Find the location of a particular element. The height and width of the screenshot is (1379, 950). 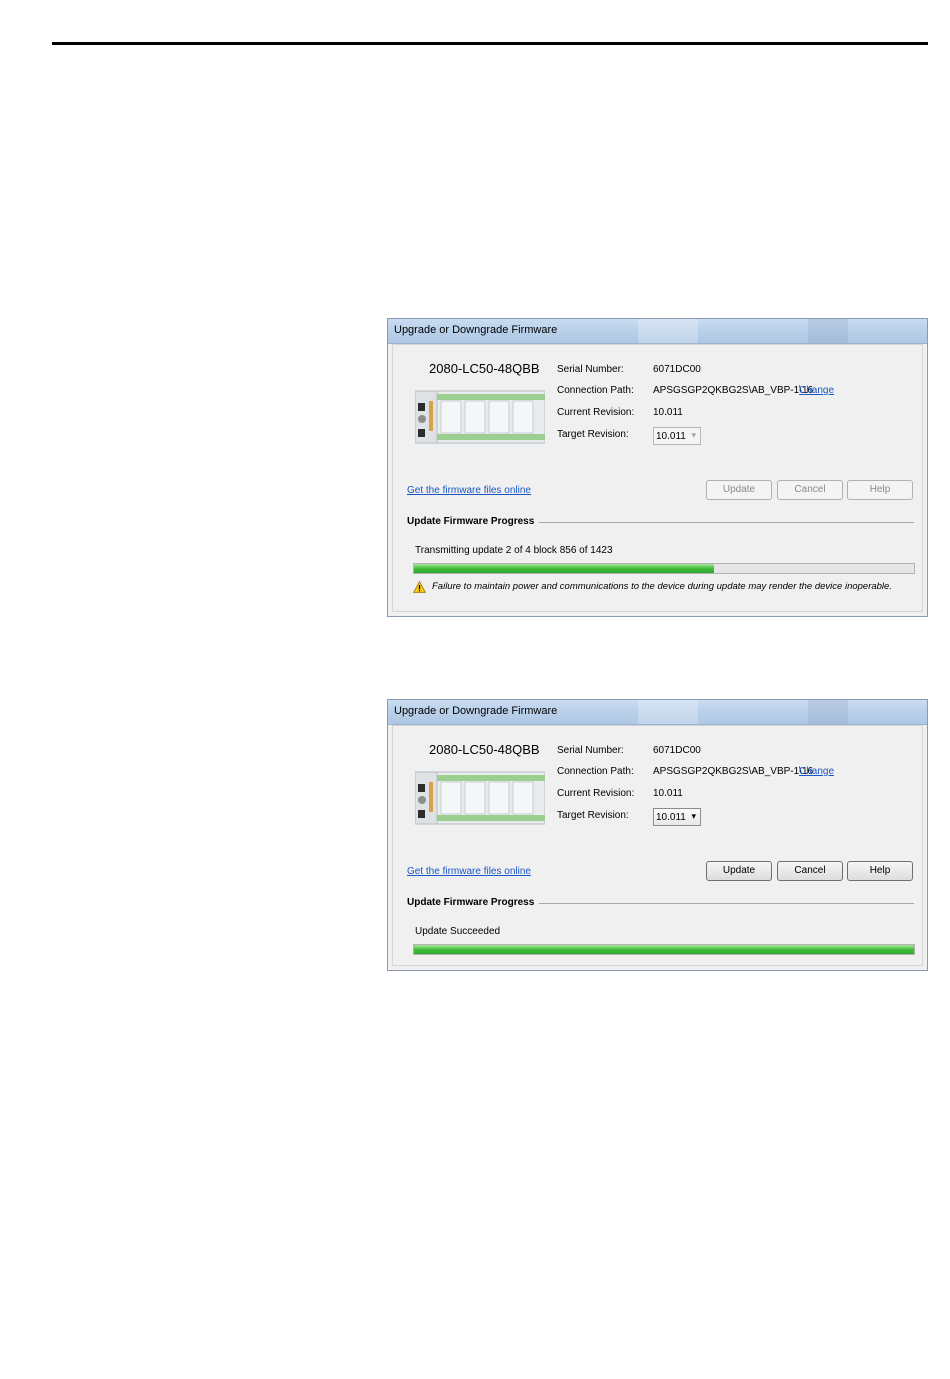

warning-icon is located at coordinates (419, 587).